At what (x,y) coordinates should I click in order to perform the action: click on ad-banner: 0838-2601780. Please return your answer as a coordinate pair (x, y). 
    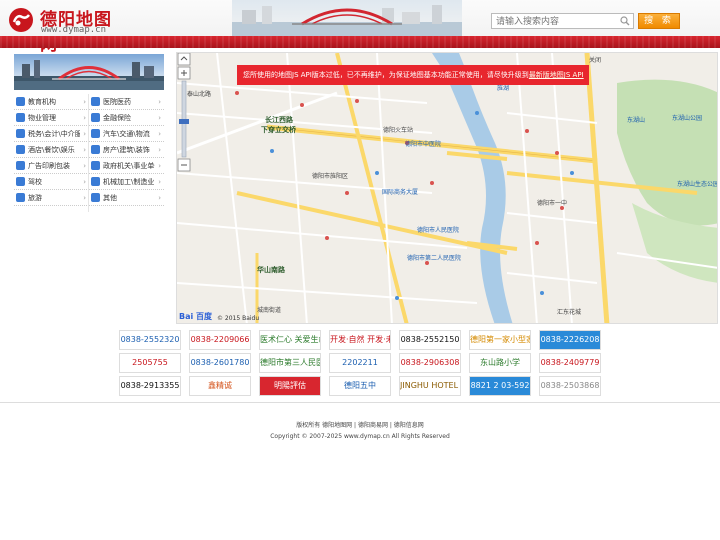
    Looking at the image, I should click on (220, 363).